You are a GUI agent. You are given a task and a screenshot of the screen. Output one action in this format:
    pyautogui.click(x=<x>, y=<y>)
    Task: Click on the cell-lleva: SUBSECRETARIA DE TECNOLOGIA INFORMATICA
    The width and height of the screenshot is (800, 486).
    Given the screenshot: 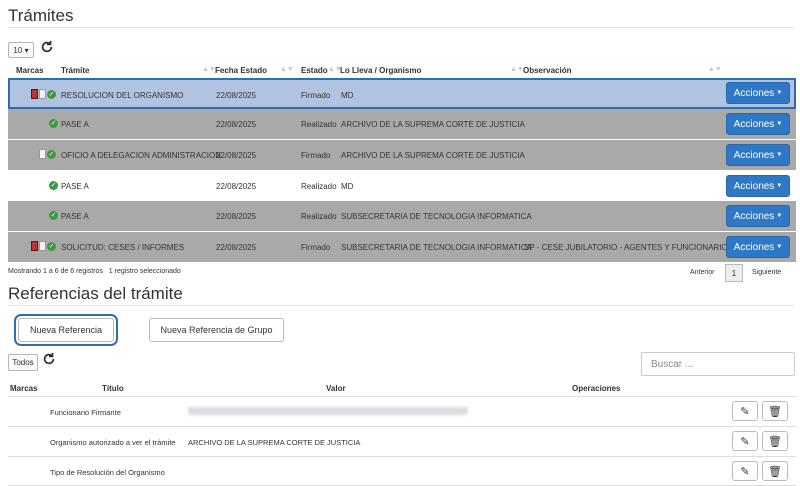 What is the action you would take?
    pyautogui.click(x=436, y=216)
    